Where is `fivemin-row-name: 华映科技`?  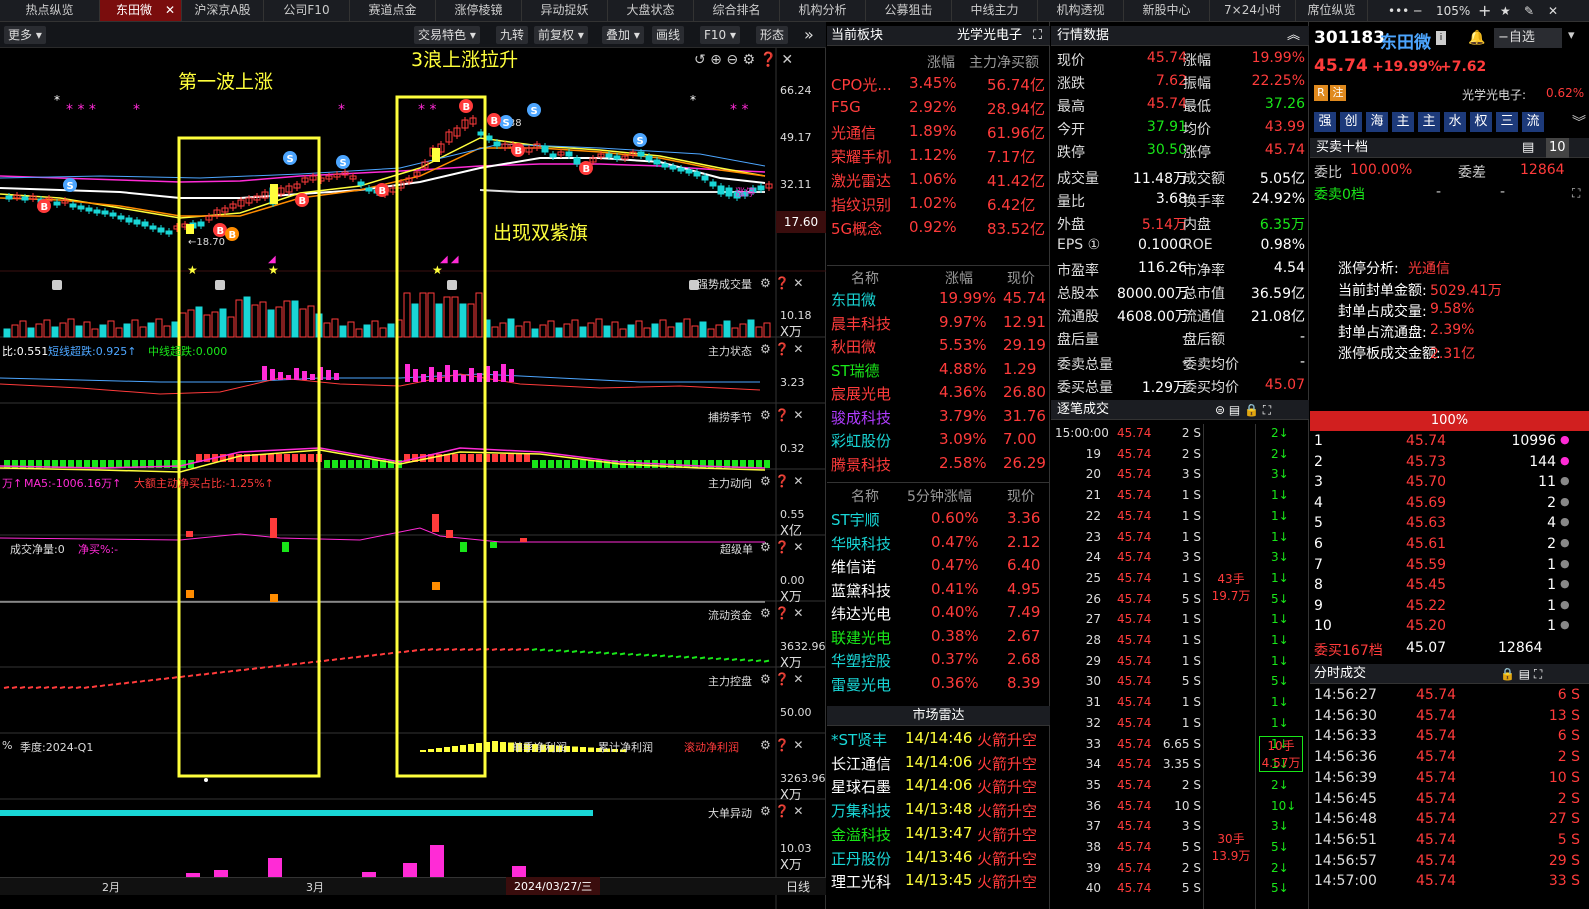 fivemin-row-name: 华映科技 is located at coordinates (861, 543).